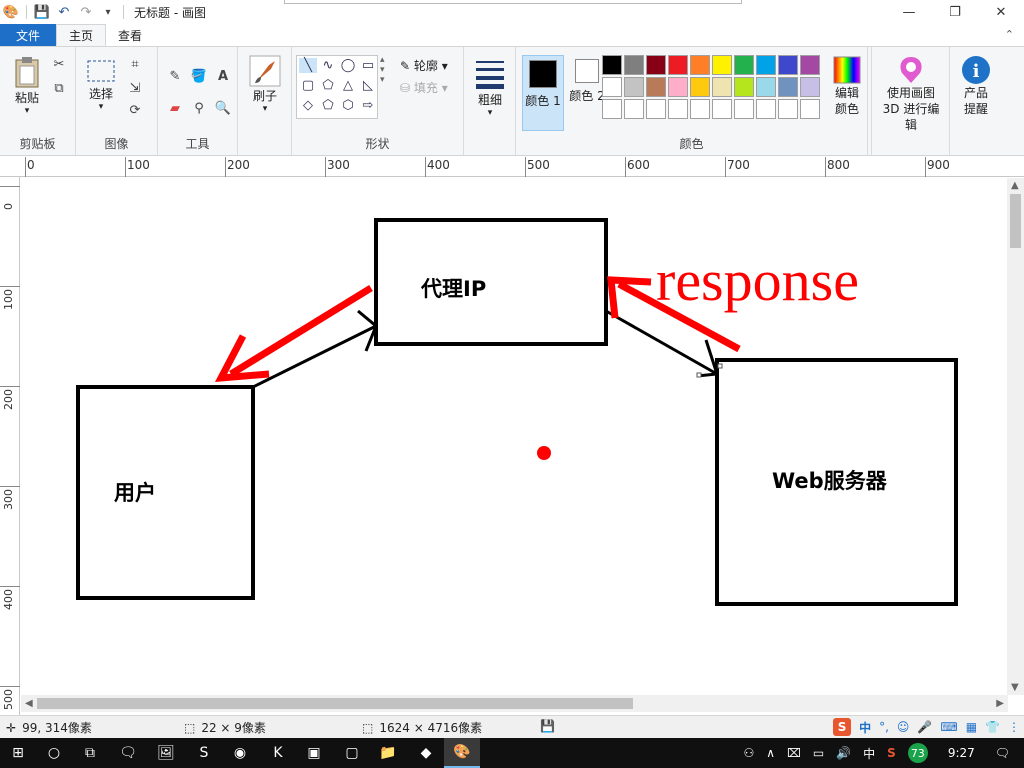 This screenshot has width=1024, height=768. I want to click on show-hidden-icon: ∧, so click(770, 753).